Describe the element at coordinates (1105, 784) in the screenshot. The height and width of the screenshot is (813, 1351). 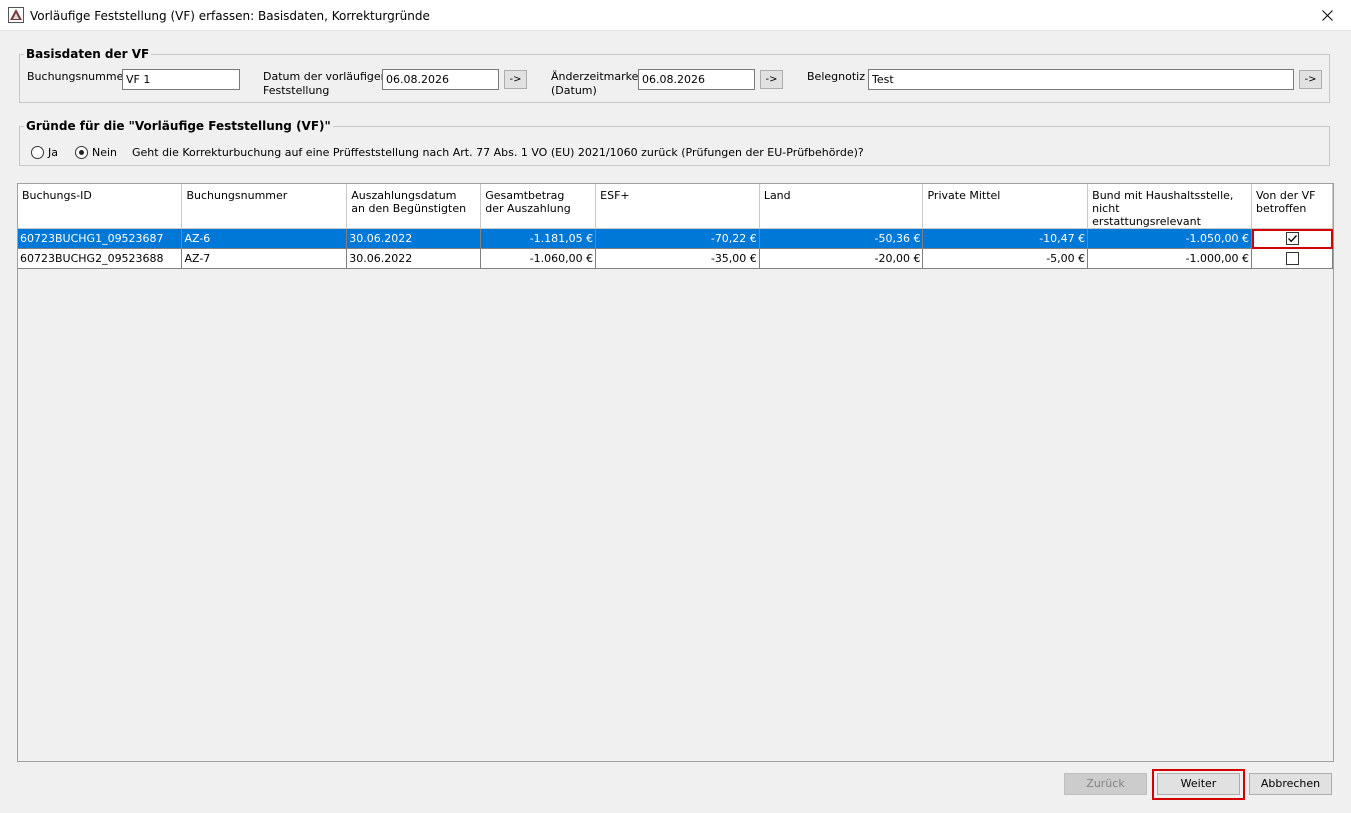
I see `zurueck-button: Zurück` at that location.